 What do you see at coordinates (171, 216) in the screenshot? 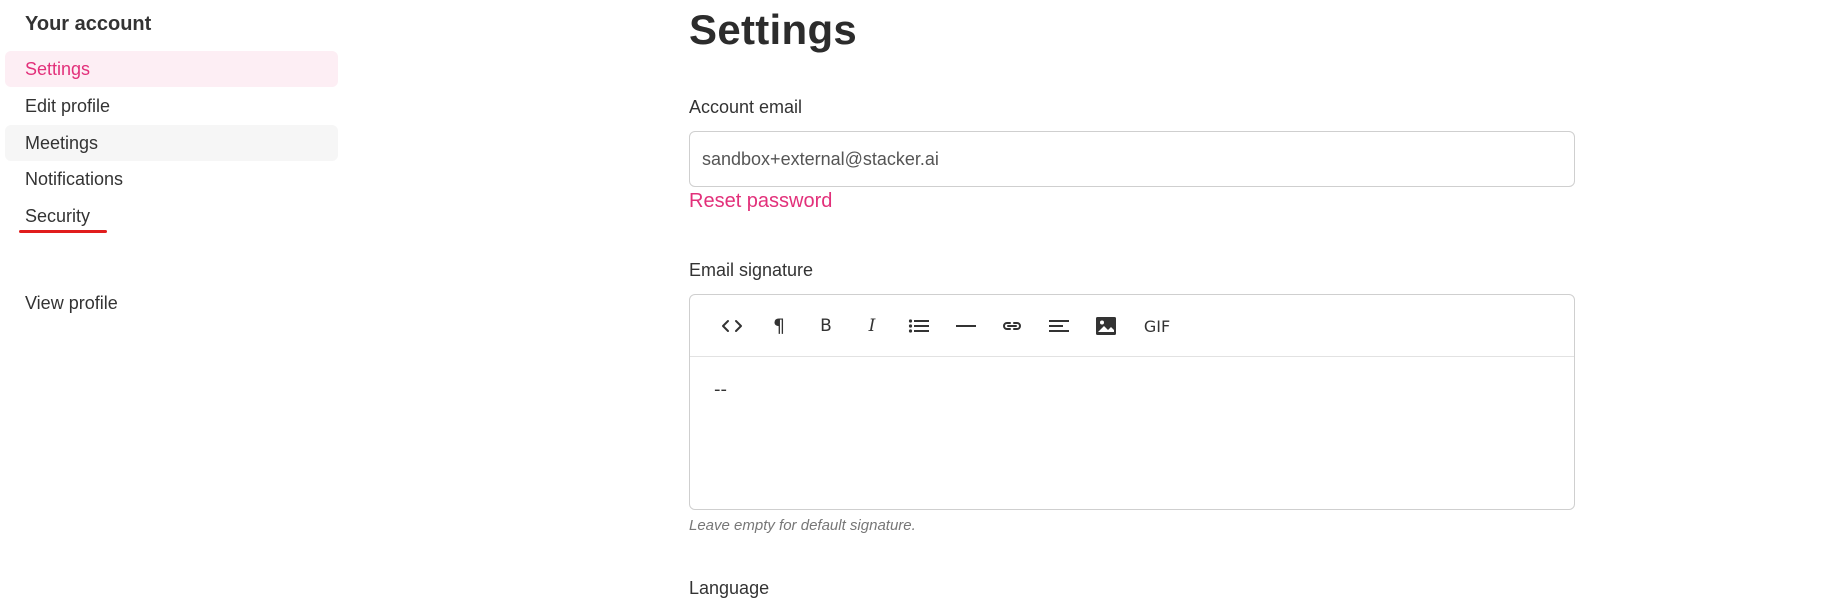
I see `sidebar-item-security: Security` at bounding box center [171, 216].